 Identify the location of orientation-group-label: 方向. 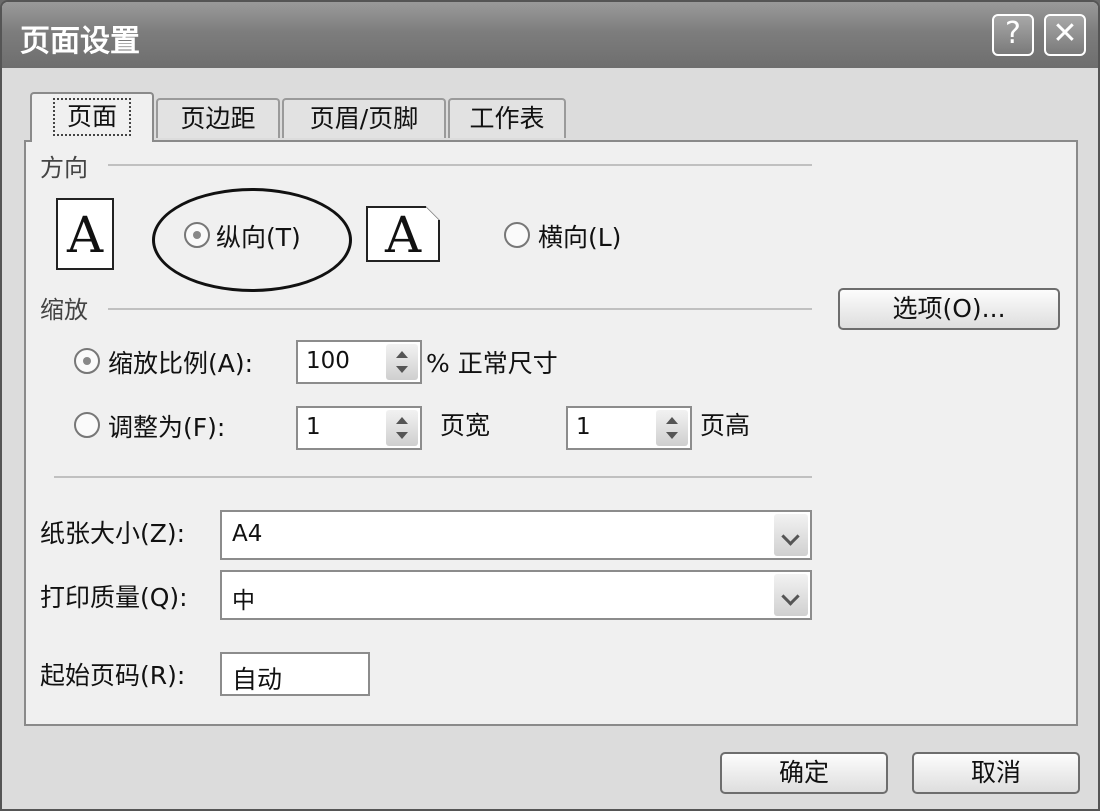
(64, 168).